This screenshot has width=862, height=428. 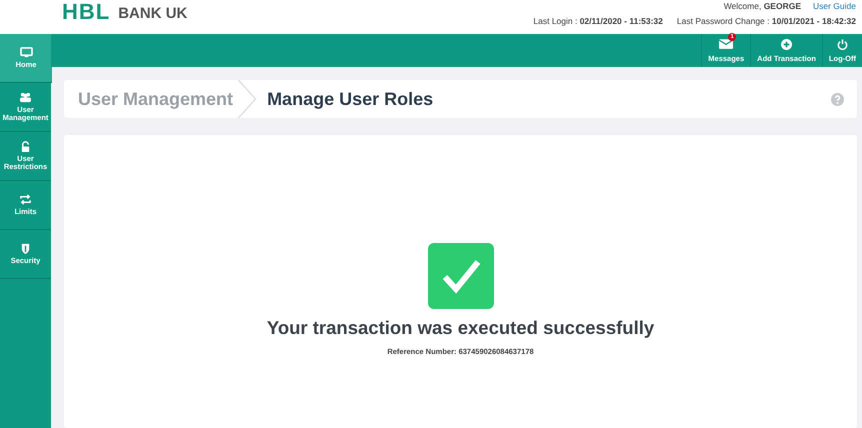 What do you see at coordinates (25, 200) in the screenshot?
I see `arrows-icon` at bounding box center [25, 200].